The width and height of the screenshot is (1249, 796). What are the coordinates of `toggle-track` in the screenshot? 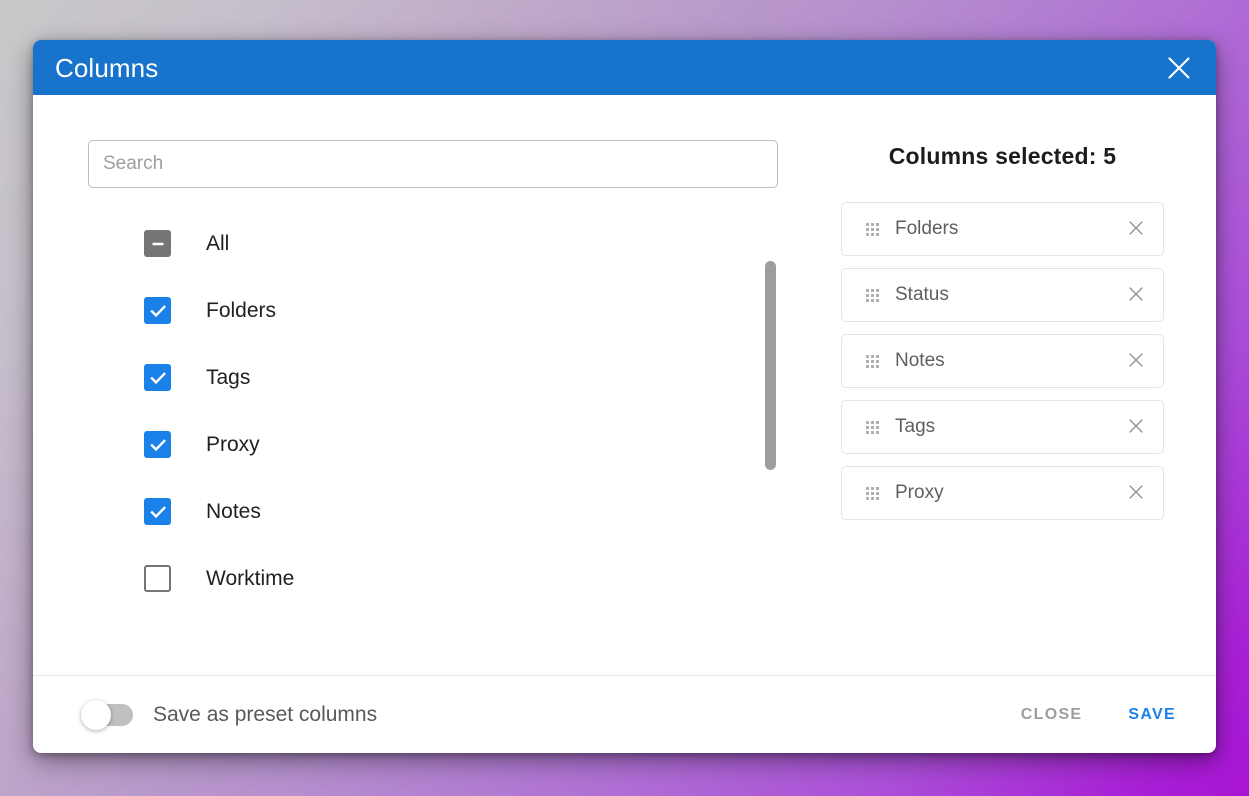 It's located at (107, 714).